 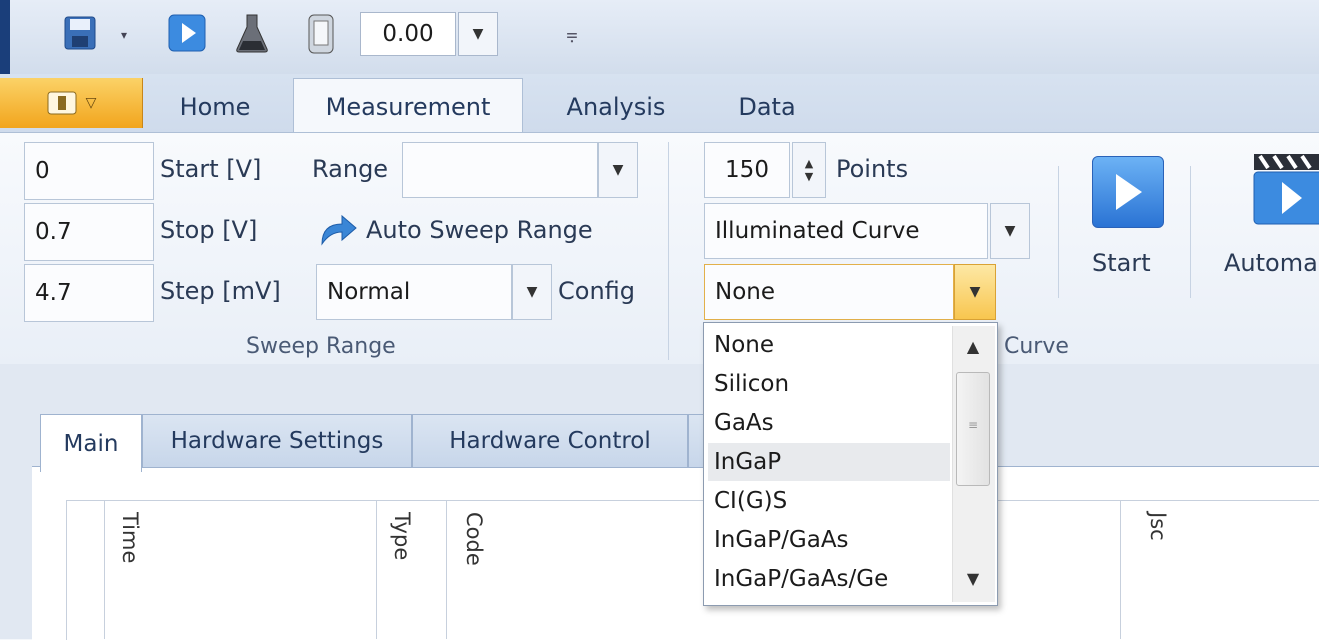 What do you see at coordinates (829, 384) in the screenshot?
I see `dropdown-item-silicon: Silicon` at bounding box center [829, 384].